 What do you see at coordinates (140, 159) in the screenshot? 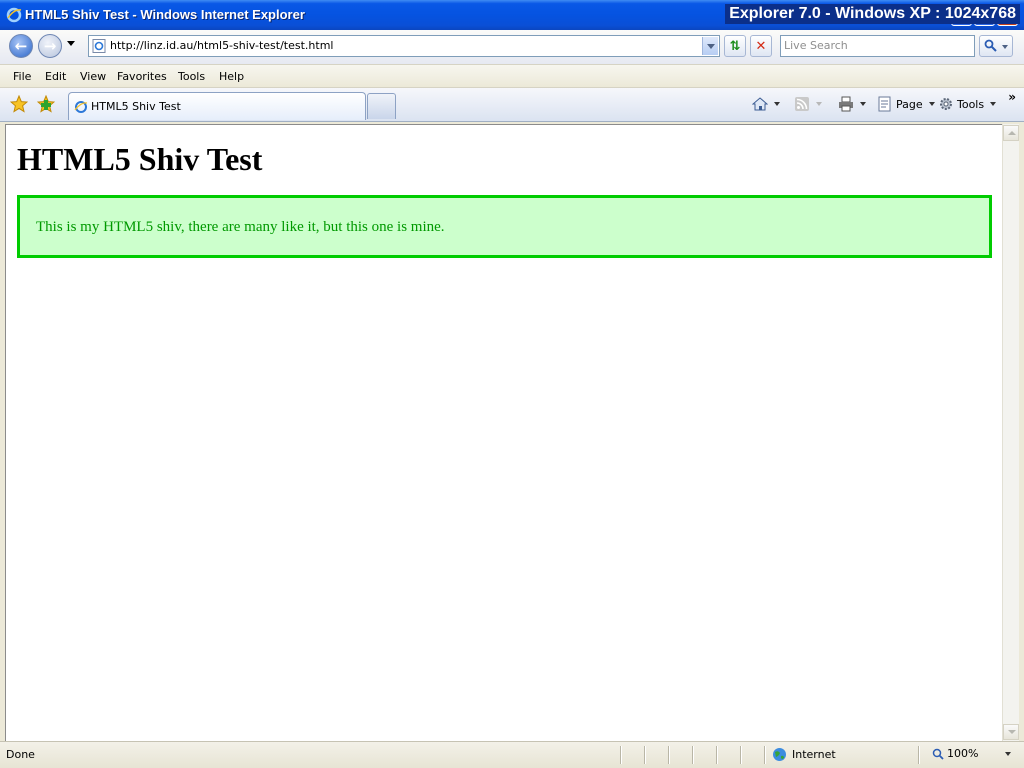
I see `page-heading: HTML5 Shiv Test` at bounding box center [140, 159].